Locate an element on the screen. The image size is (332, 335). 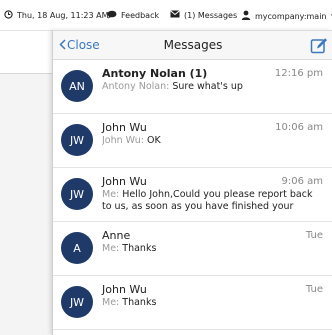
message-row: A Anne Tue Me: Thanks is located at coordinates (192, 249).